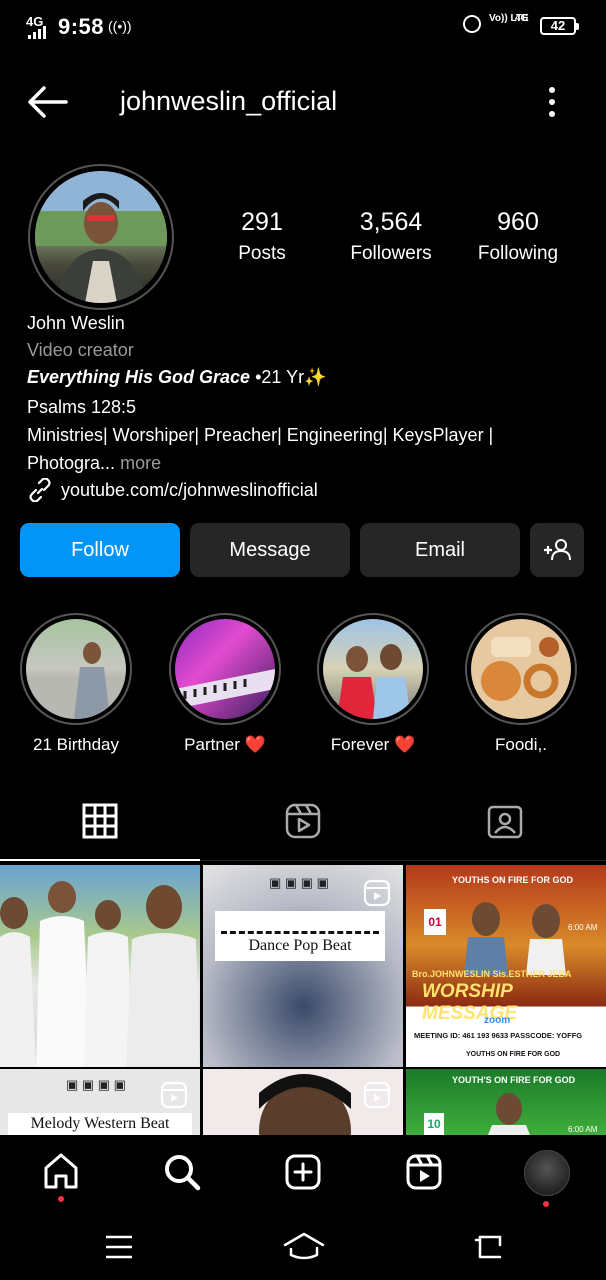 This screenshot has height=1280, width=606. Describe the element at coordinates (521, 744) in the screenshot. I see `highlight-label: Foodi,.` at that location.